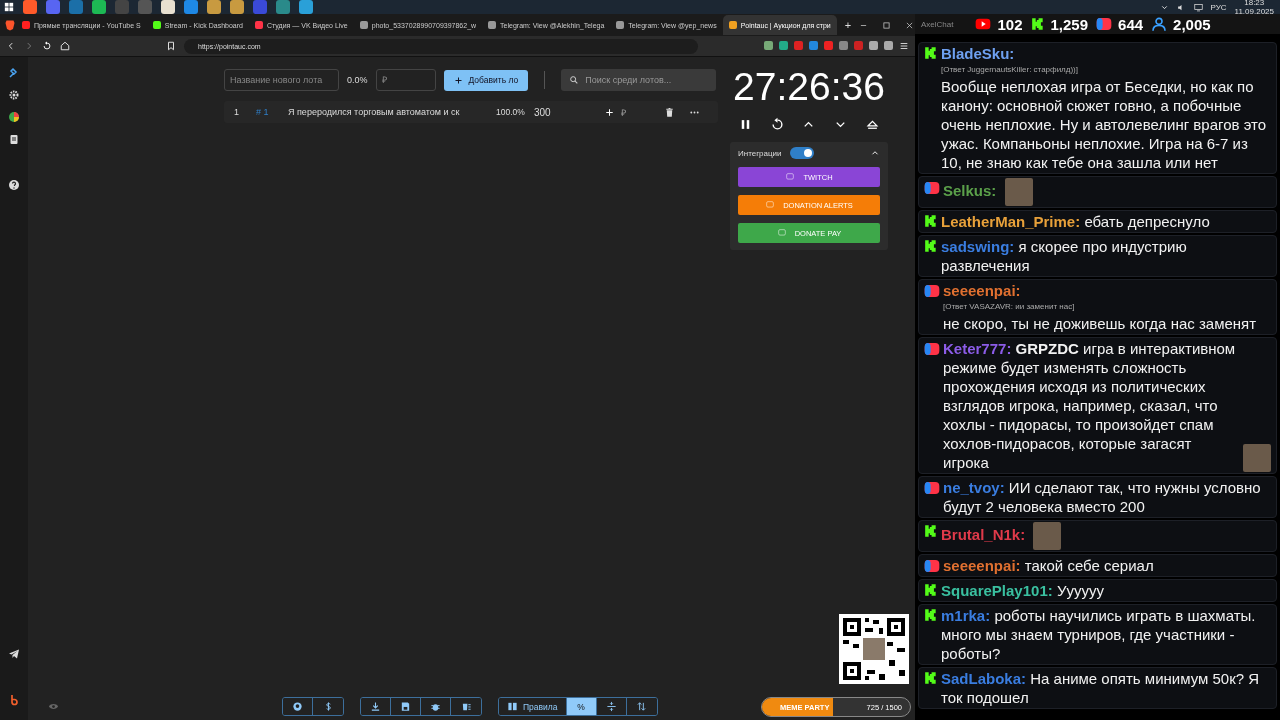 This screenshot has width=1280, height=720. What do you see at coordinates (14, 117) in the screenshot?
I see `pie-chart-icon` at bounding box center [14, 117].